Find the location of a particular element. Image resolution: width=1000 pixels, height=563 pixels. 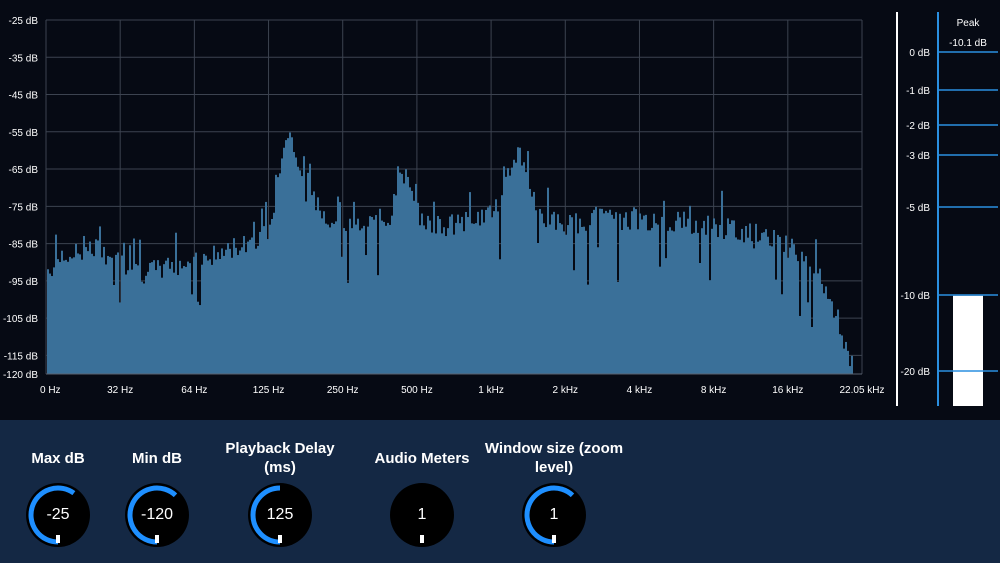

audio-meters-knob: 1 is located at coordinates (422, 515).